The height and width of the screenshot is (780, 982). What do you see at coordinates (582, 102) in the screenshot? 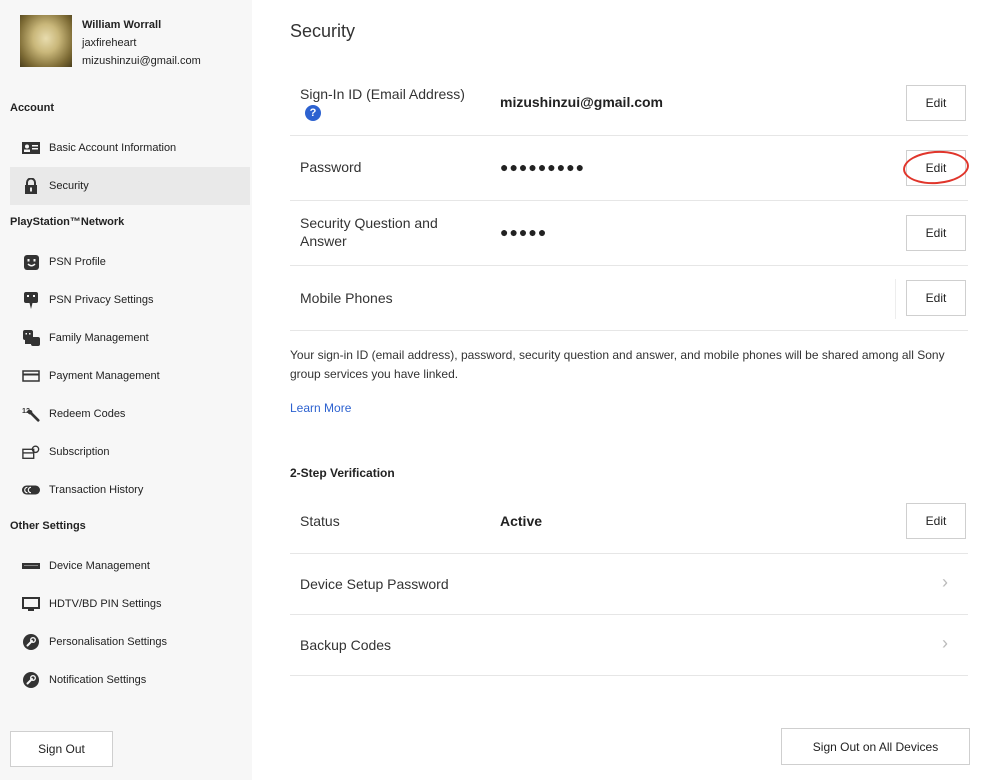
I see `sign-in-id-value: mizushinzui@gmail.com` at bounding box center [582, 102].